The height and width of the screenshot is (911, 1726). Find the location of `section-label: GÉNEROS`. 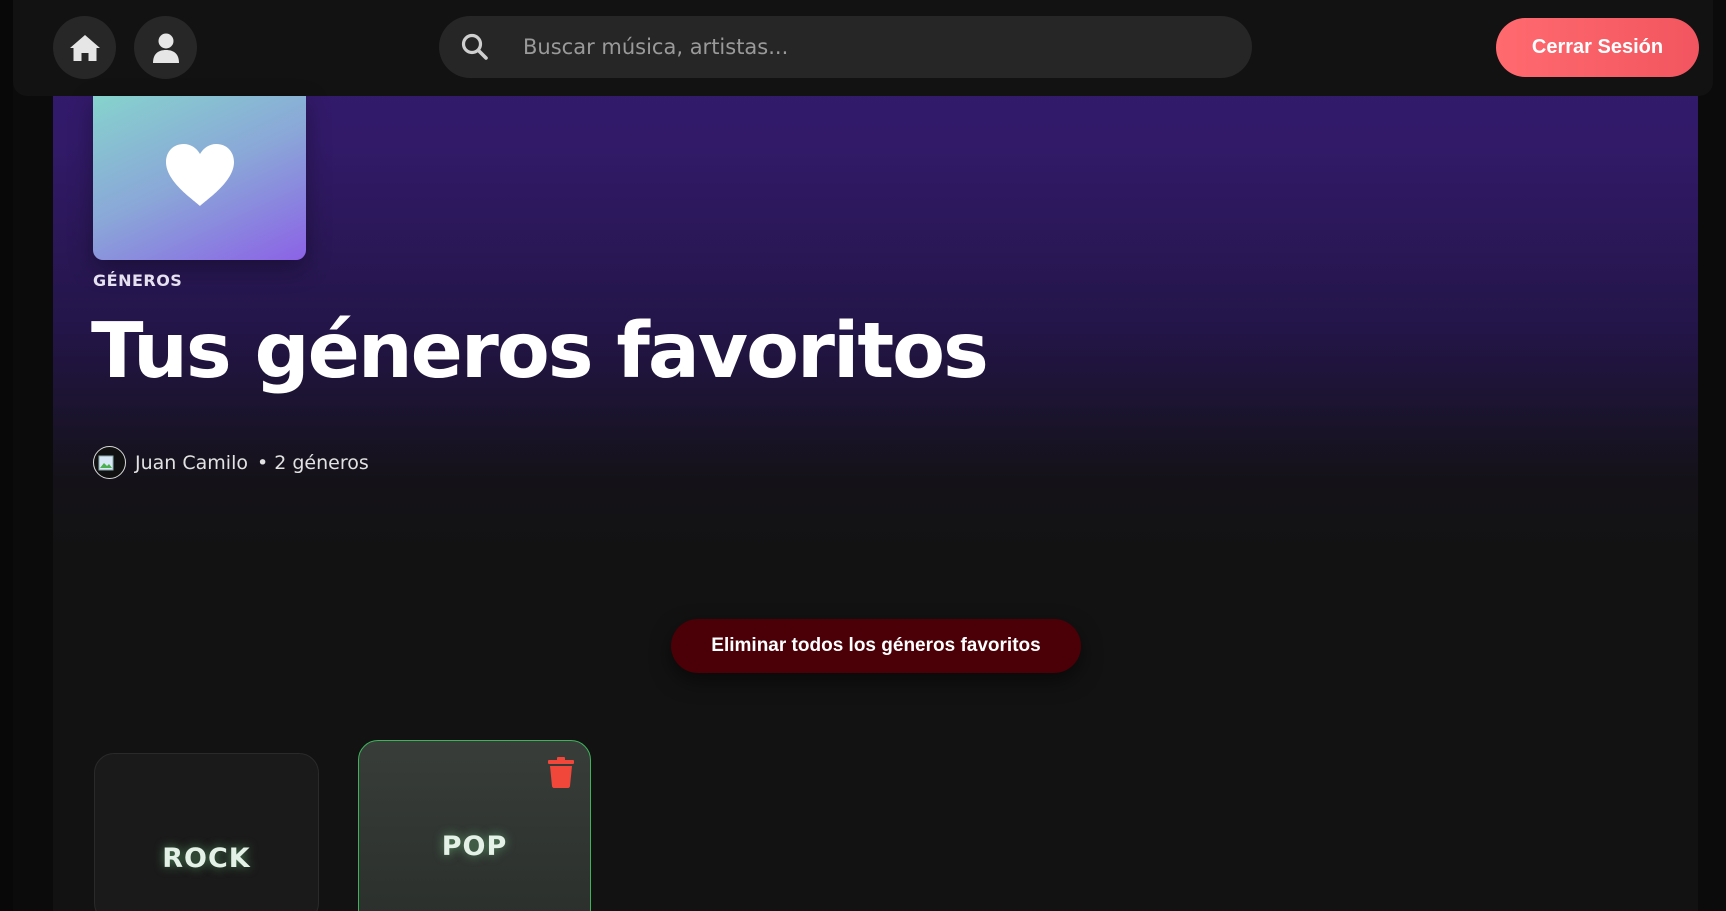

section-label: GÉNEROS is located at coordinates (138, 280).